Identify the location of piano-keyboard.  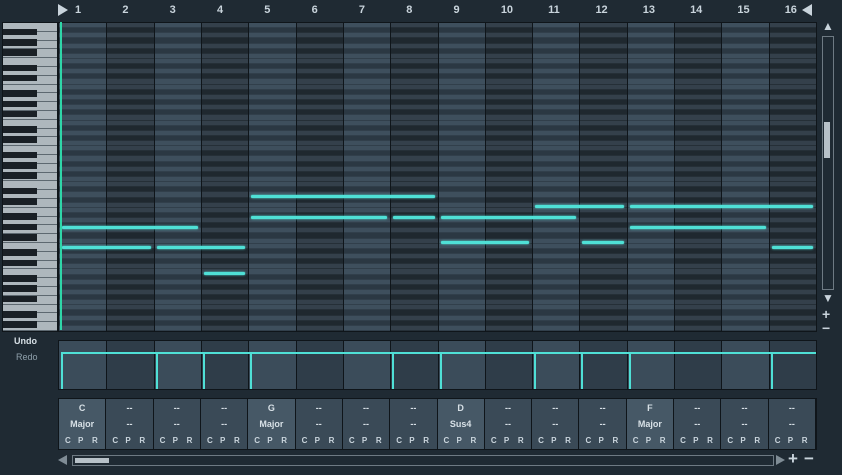
(30, 177).